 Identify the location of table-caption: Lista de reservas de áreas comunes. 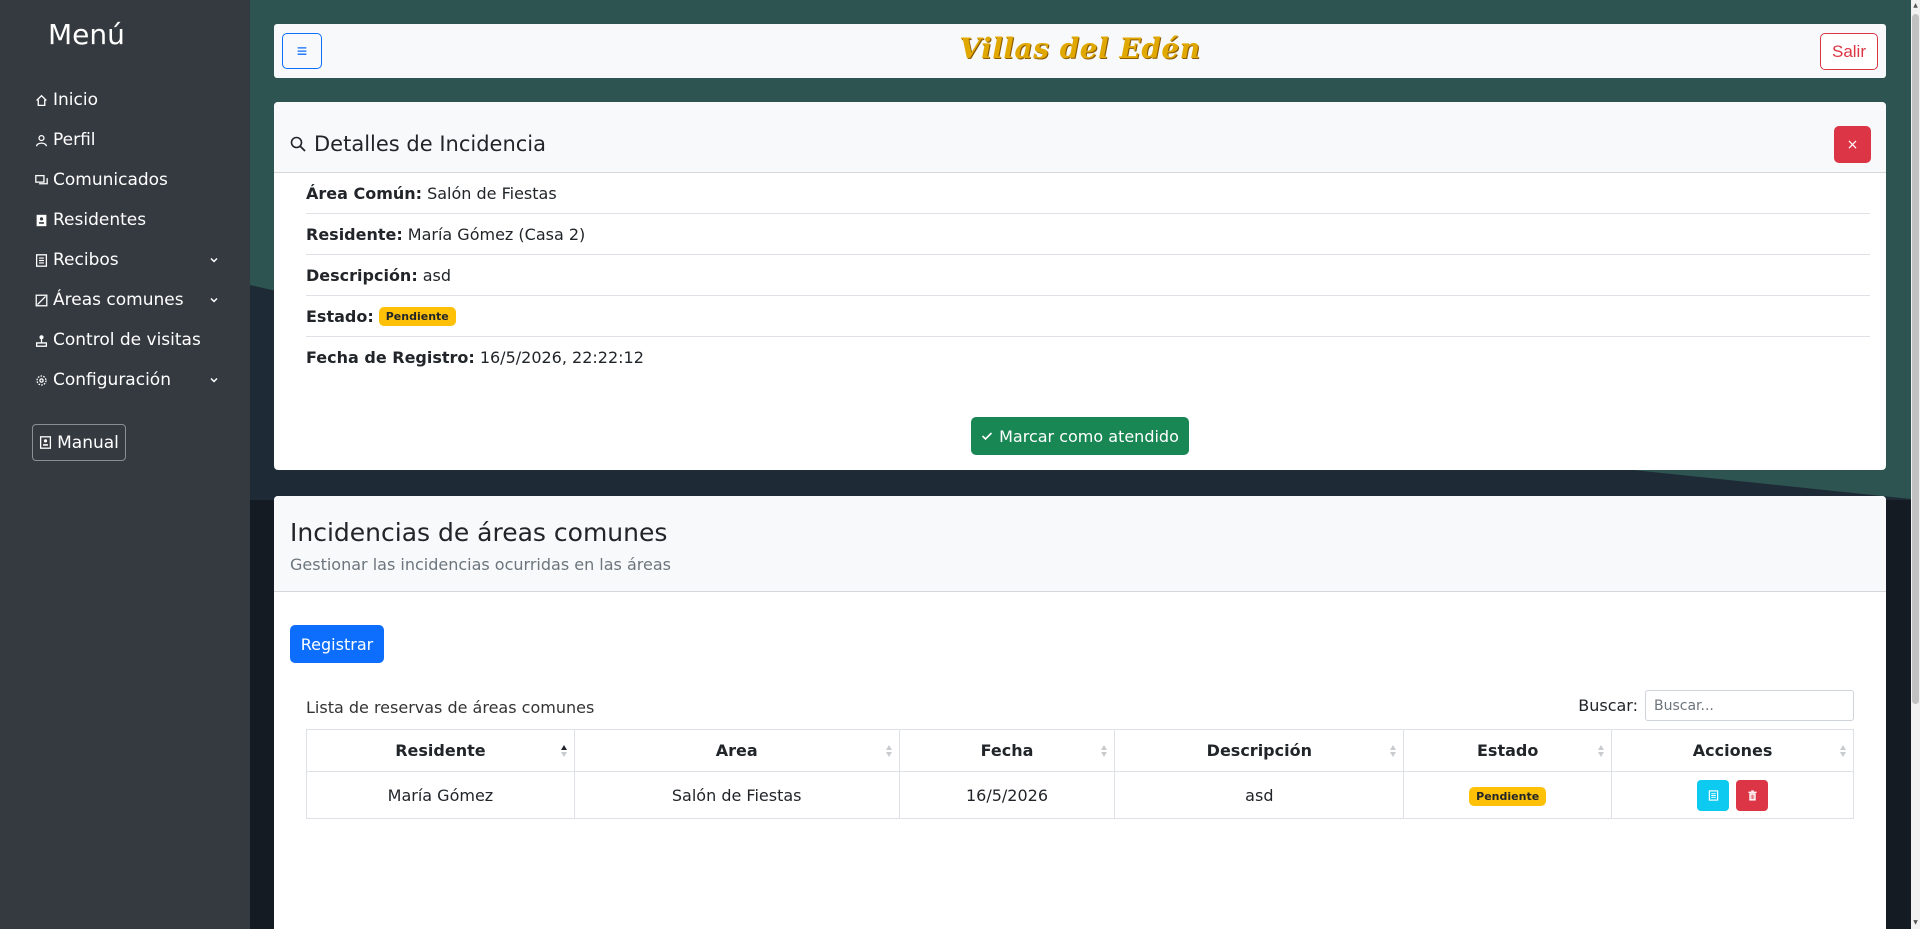
(450, 707).